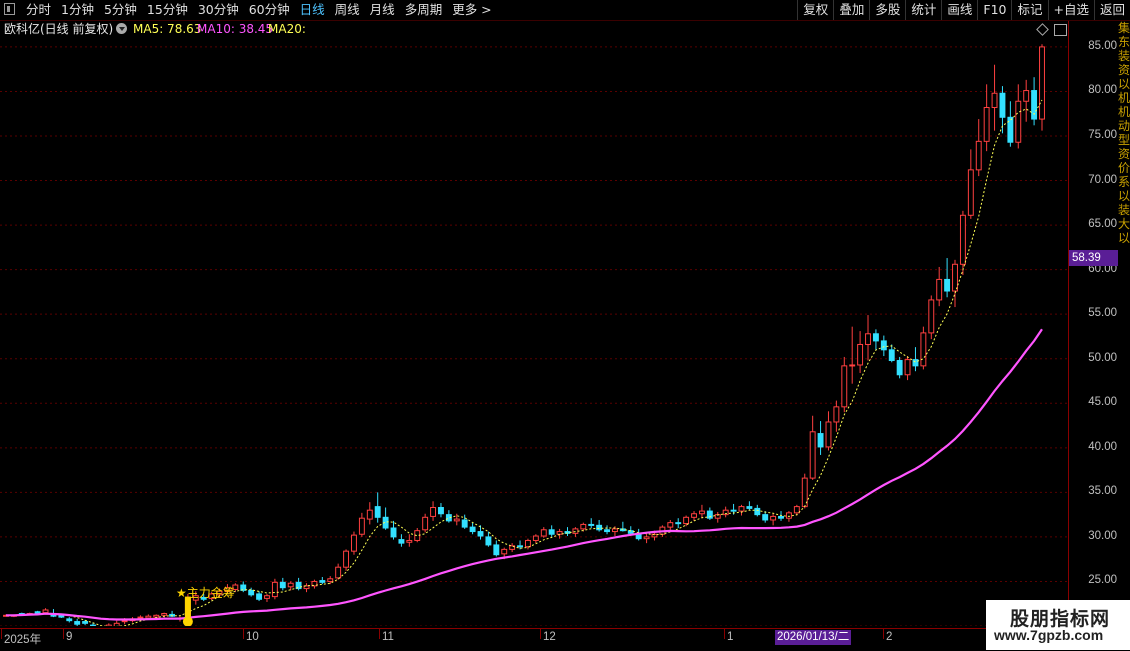  What do you see at coordinates (167, 10) in the screenshot?
I see `tab-3: 15分钟` at bounding box center [167, 10].